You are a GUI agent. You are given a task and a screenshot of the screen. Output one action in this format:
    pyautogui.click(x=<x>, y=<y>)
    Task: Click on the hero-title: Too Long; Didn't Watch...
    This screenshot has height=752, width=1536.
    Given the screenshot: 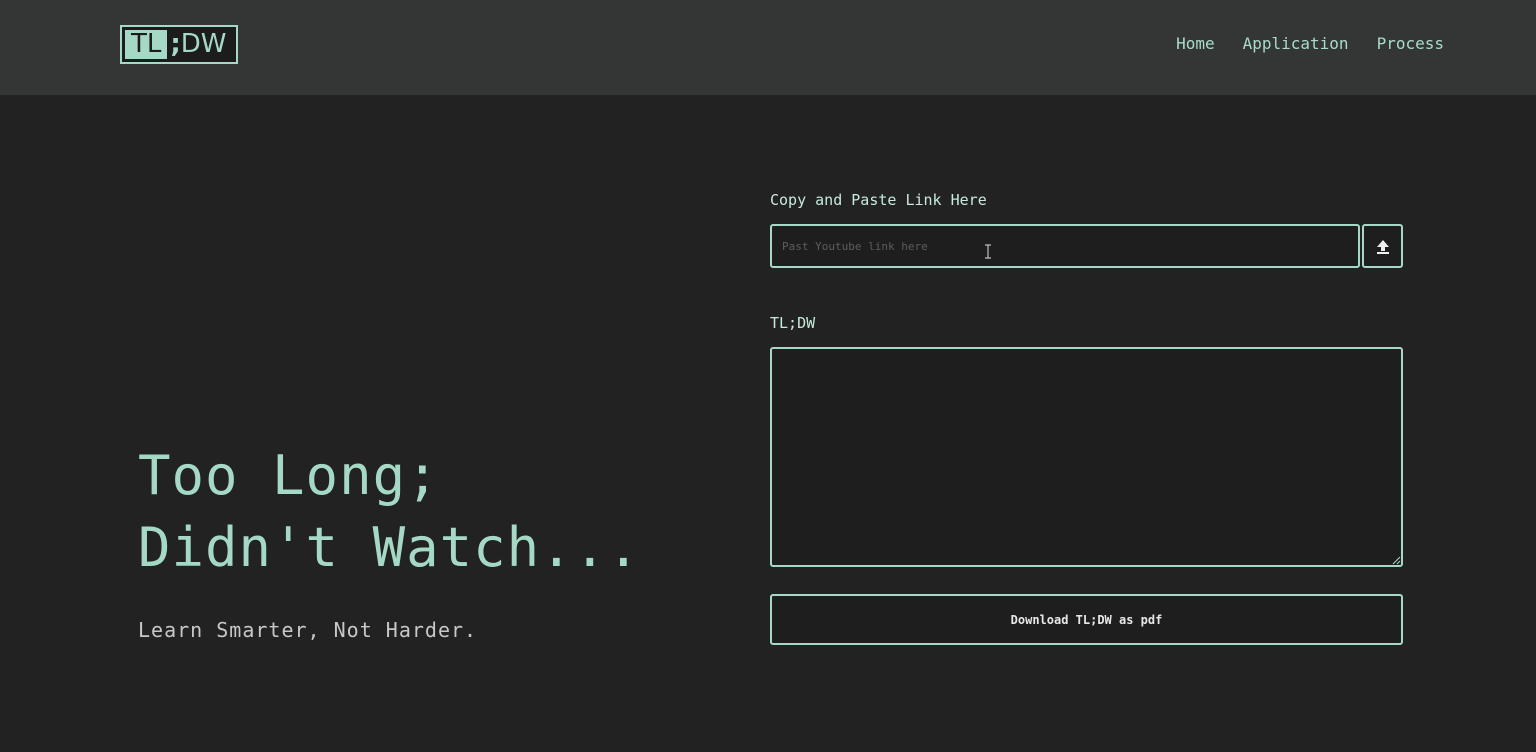 What is the action you would take?
    pyautogui.click(x=389, y=511)
    